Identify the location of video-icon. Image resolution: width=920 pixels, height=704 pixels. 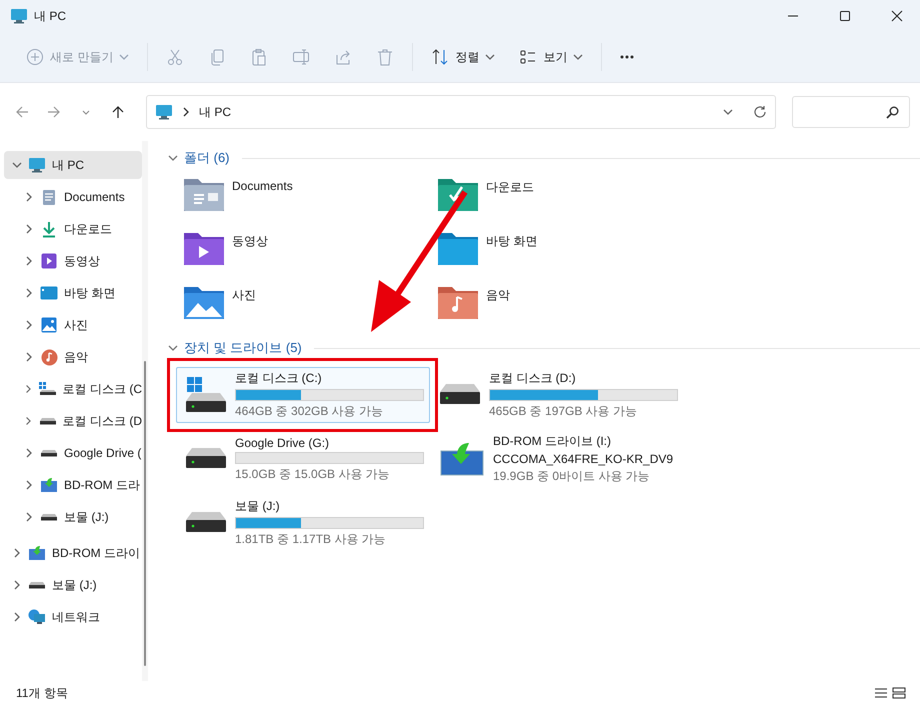
(49, 261).